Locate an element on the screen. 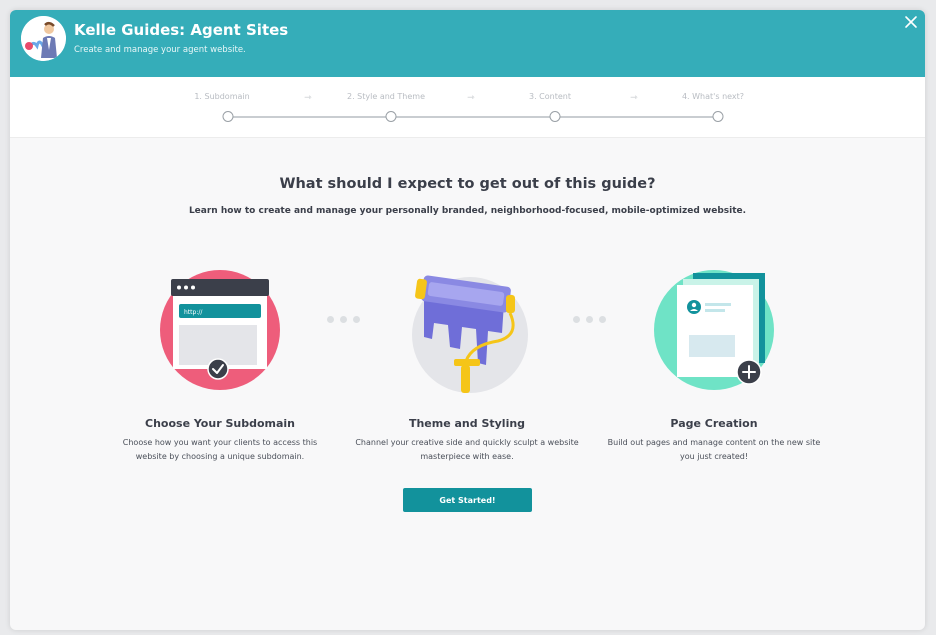 This screenshot has height=635, width=936. step-label-subdomain: 1. Subdomain is located at coordinates (221, 96).